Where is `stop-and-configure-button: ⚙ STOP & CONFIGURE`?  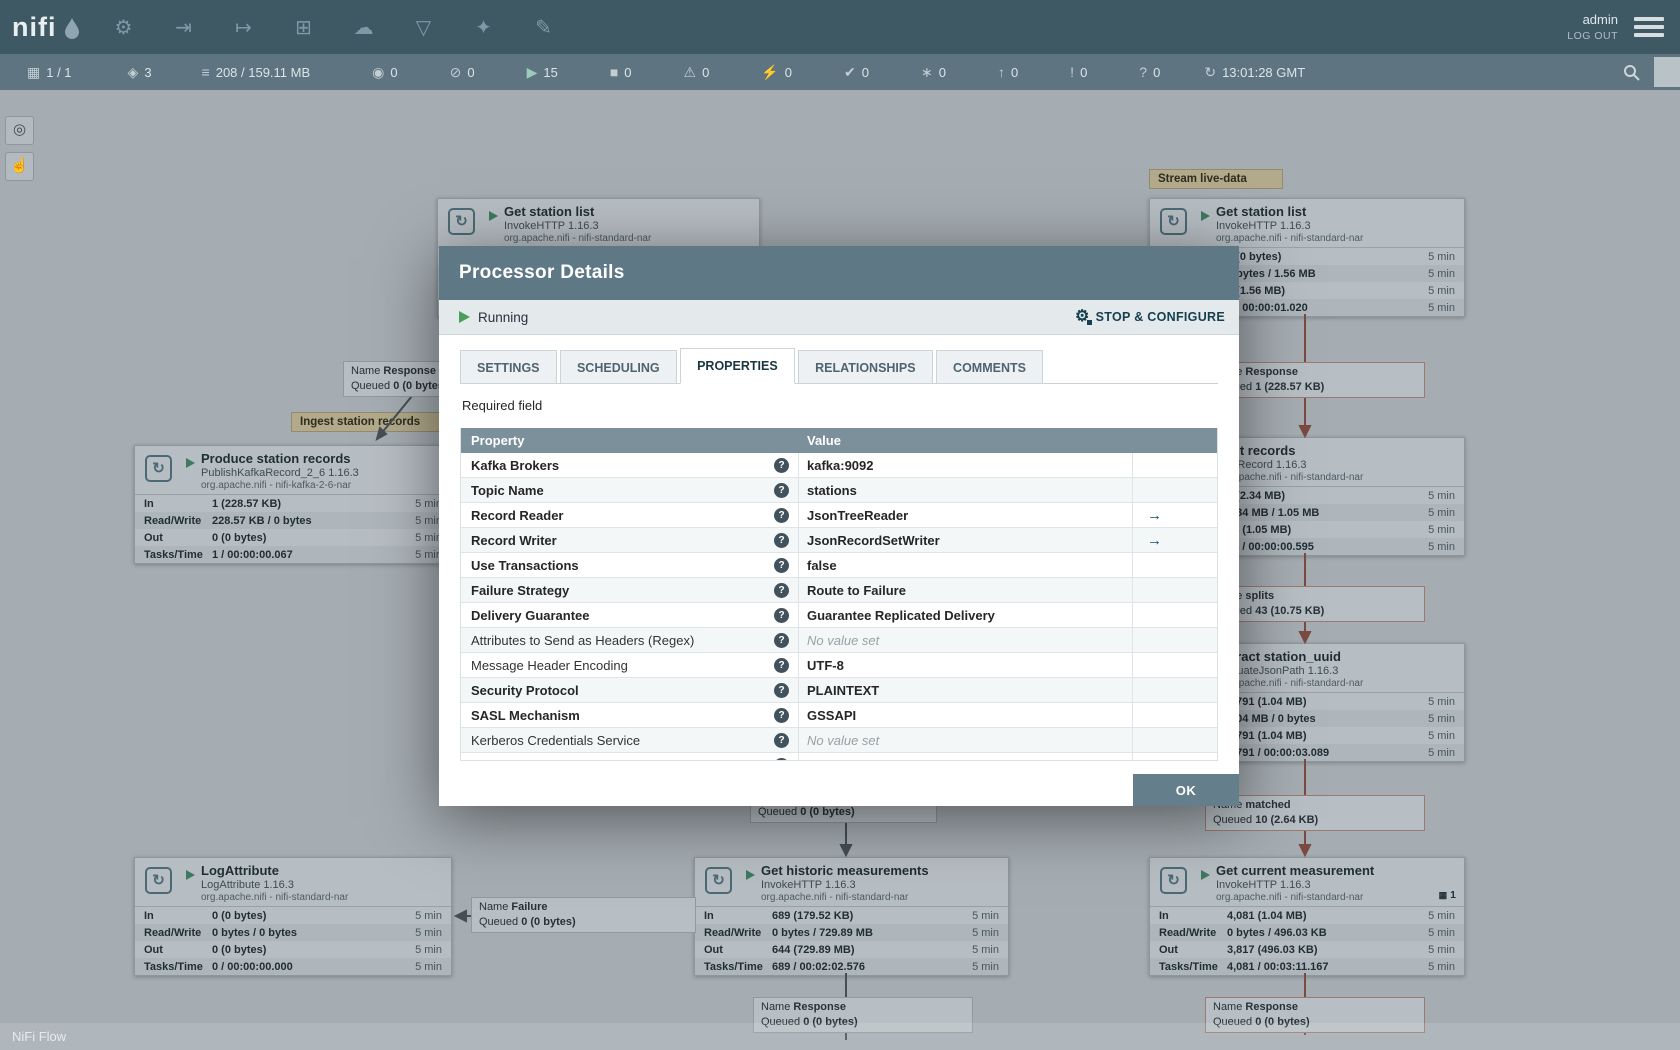
stop-and-configure-button: ⚙ STOP & CONFIGURE is located at coordinates (1150, 317).